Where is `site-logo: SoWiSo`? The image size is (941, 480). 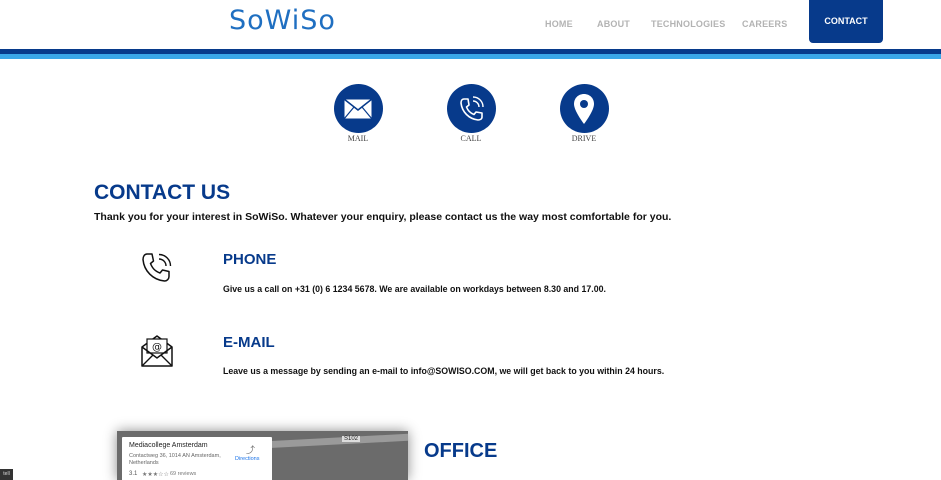 site-logo: SoWiSo is located at coordinates (282, 20).